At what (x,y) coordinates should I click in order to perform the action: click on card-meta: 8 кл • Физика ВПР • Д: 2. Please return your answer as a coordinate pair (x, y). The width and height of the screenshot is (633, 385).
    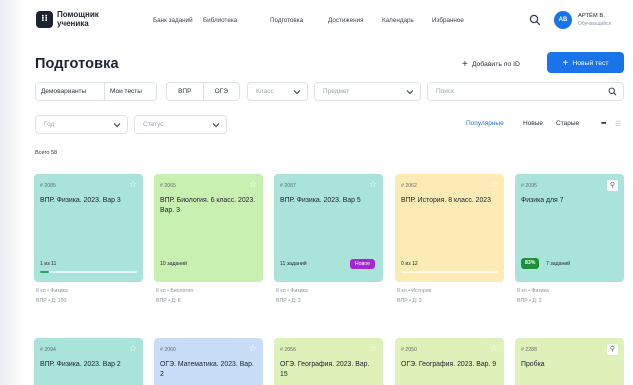
    Looking at the image, I should click on (533, 296).